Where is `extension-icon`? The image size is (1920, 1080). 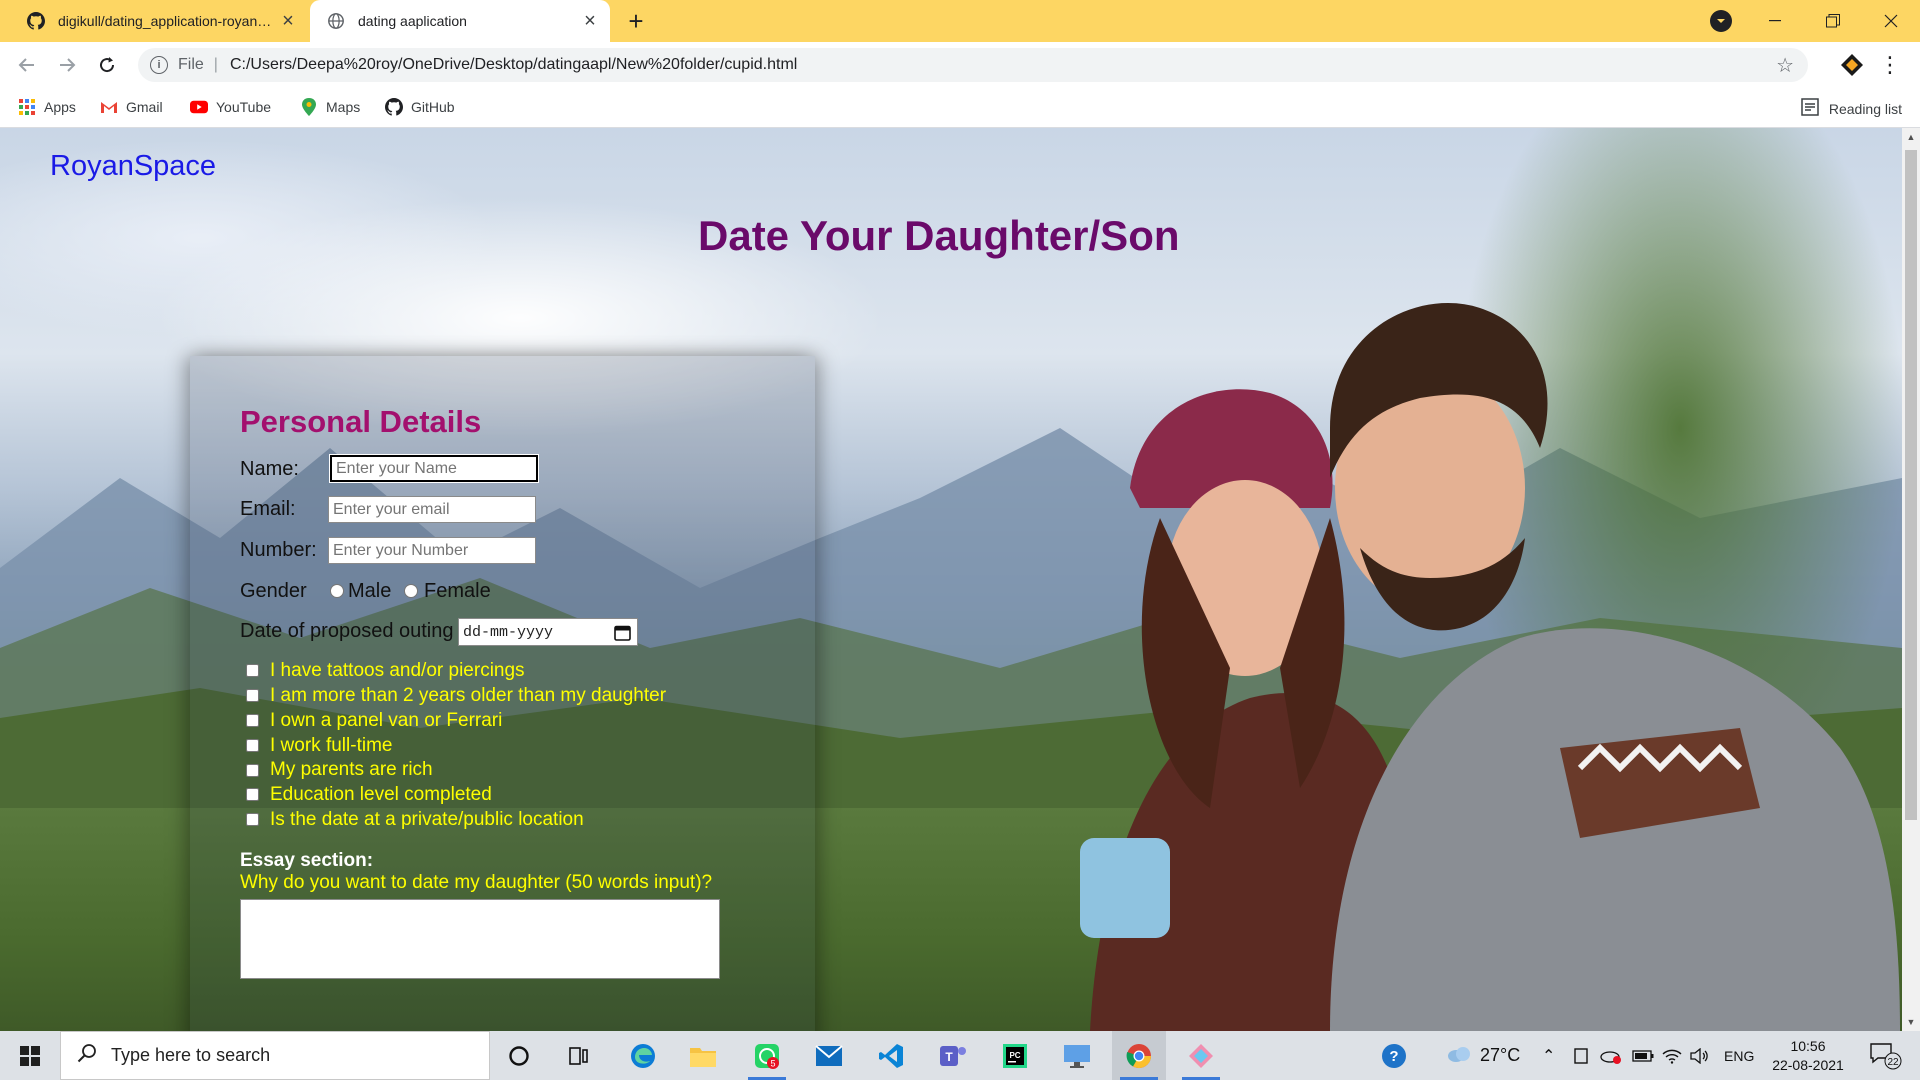
extension-icon is located at coordinates (1852, 65).